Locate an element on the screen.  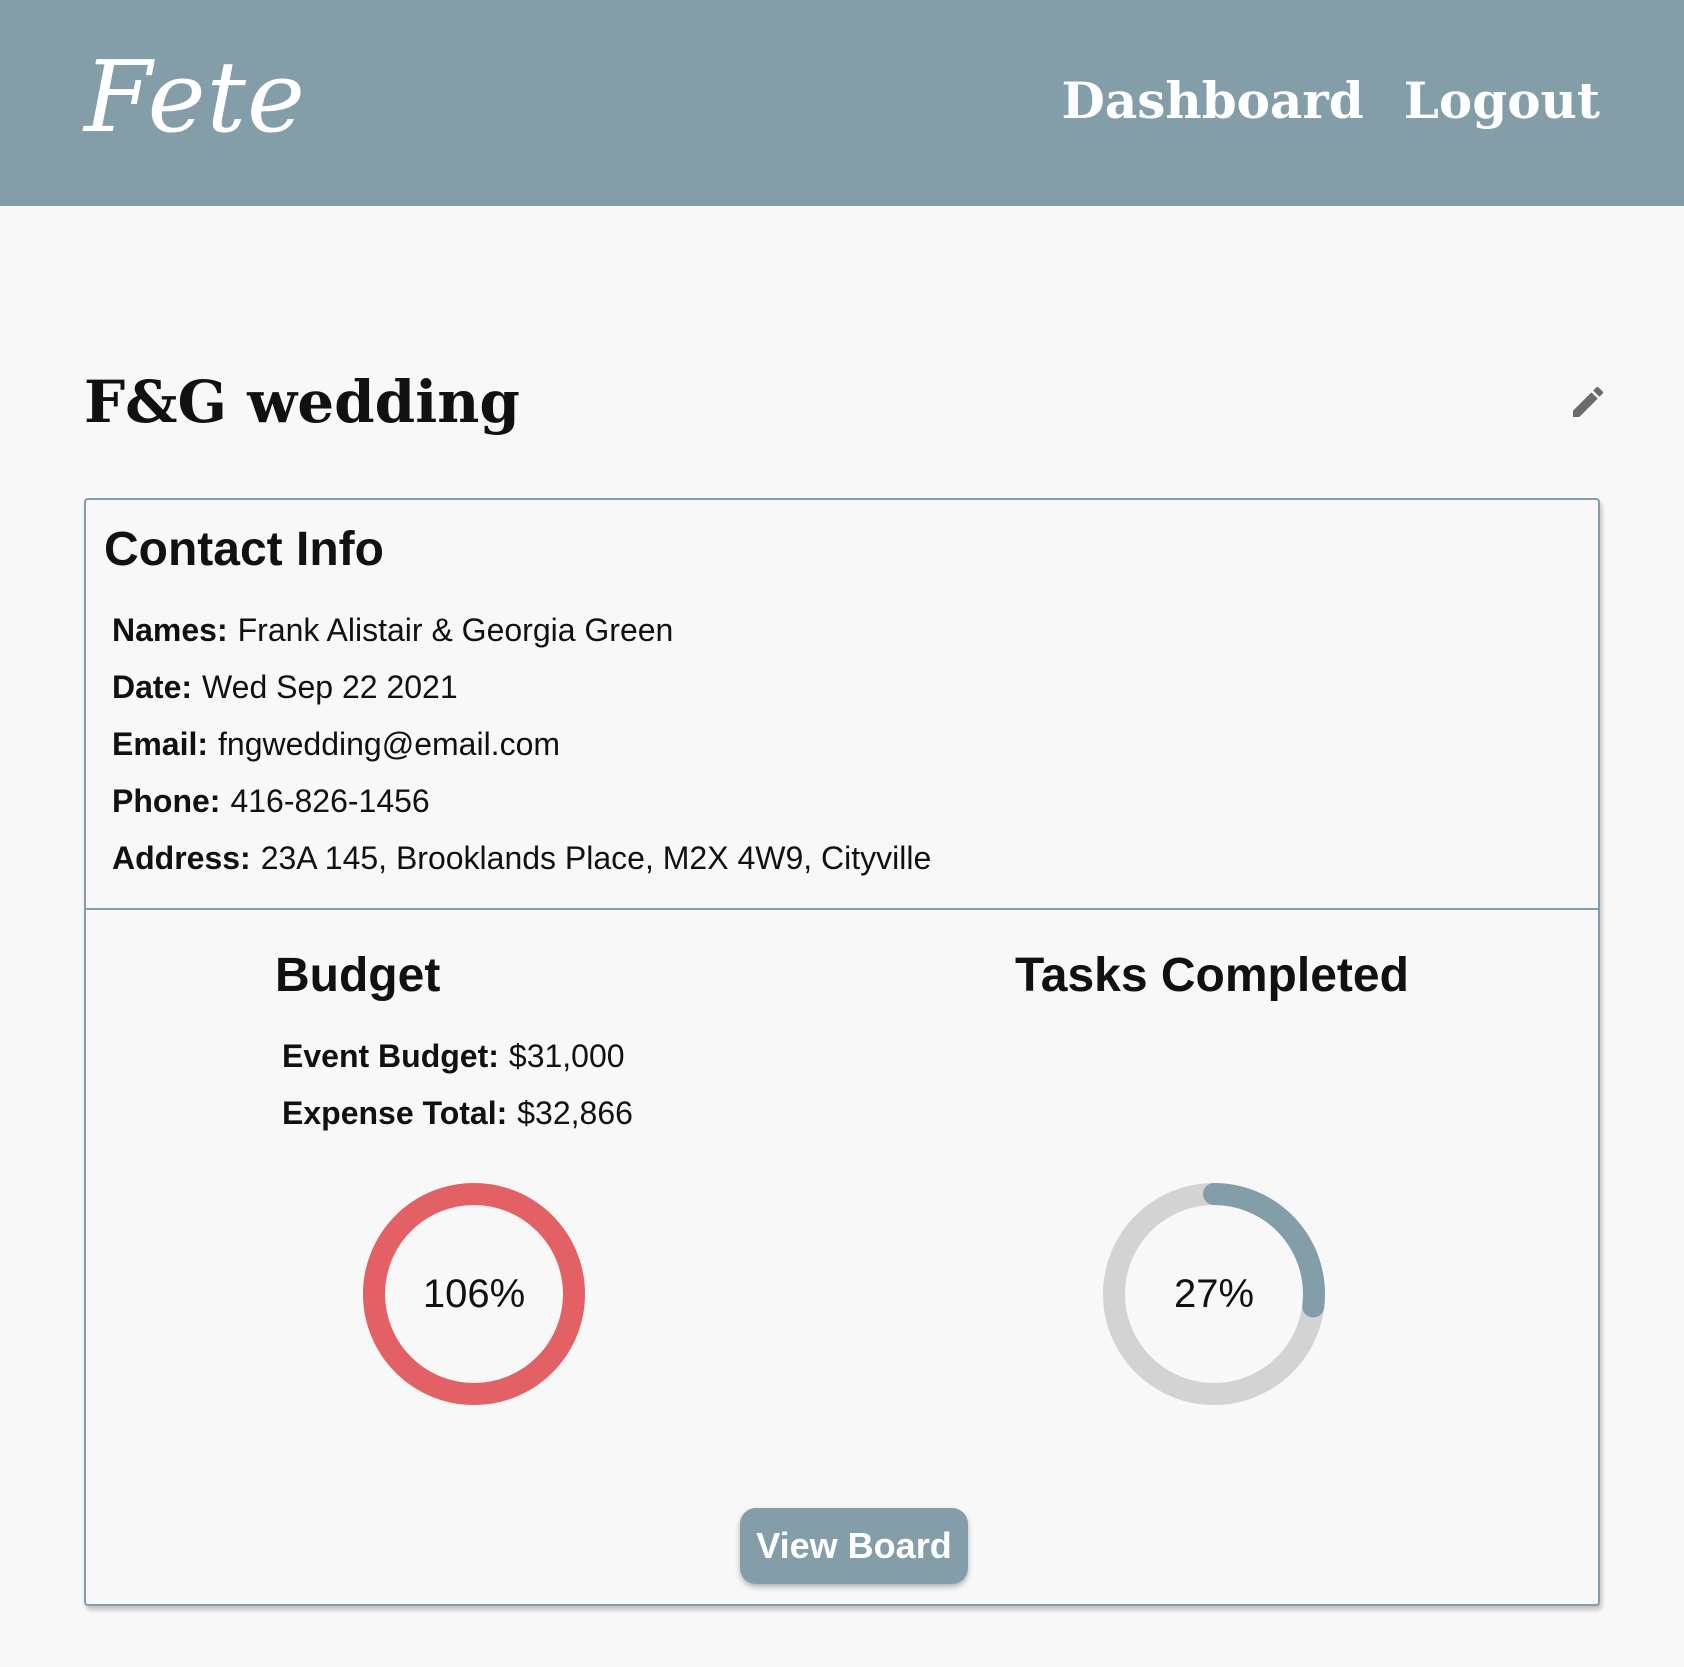
edit-event-button is located at coordinates (1588, 402).